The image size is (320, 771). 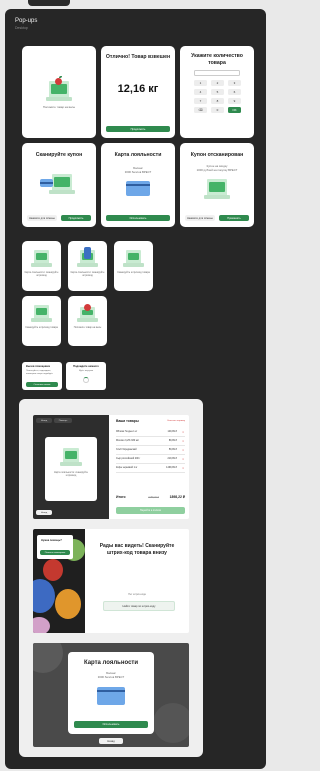 I want to click on small-card-barcode-1: Сканируйте штрихкод товара, so click(x=133, y=266).